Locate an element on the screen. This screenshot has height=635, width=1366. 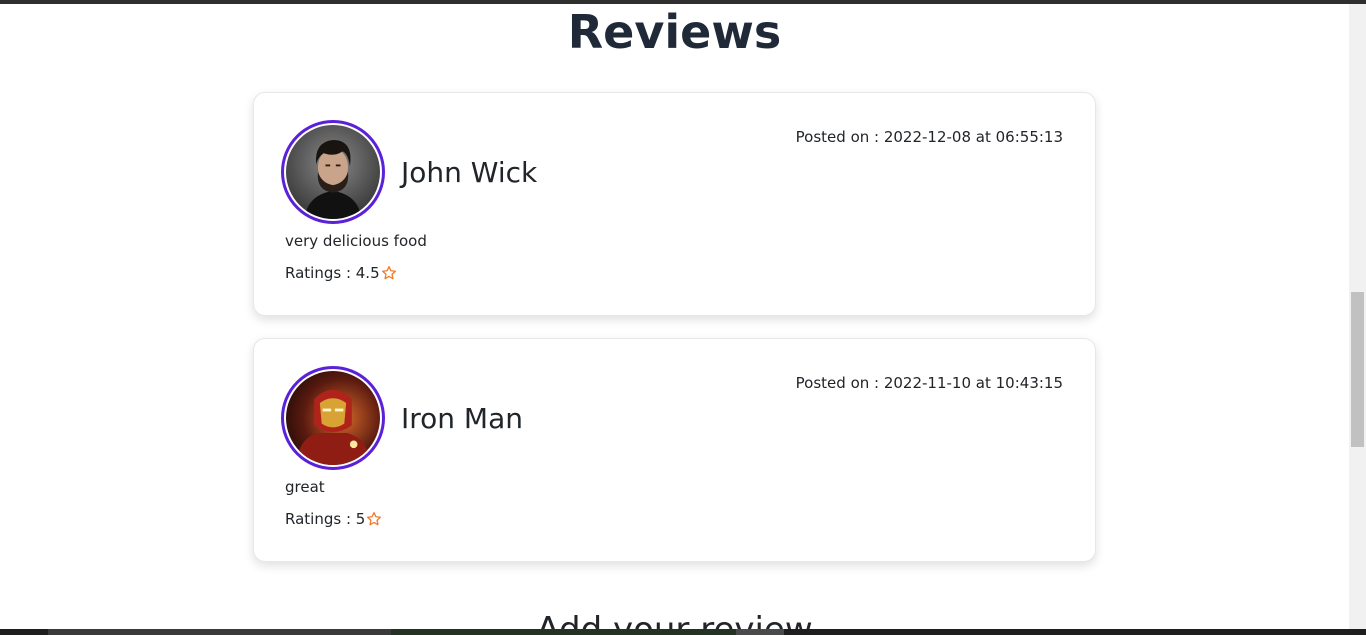
review-ratings: Ratings : 4.5 is located at coordinates (341, 273).